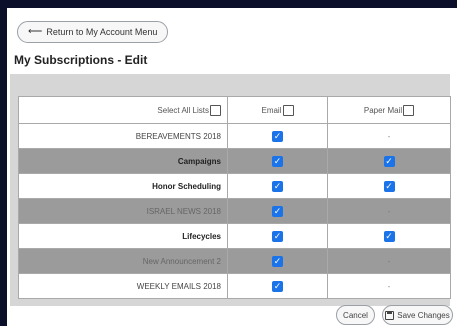 Image resolution: width=457 pixels, height=326 pixels. I want to click on table-row: Lifecycles ✓ ✓, so click(234, 236).